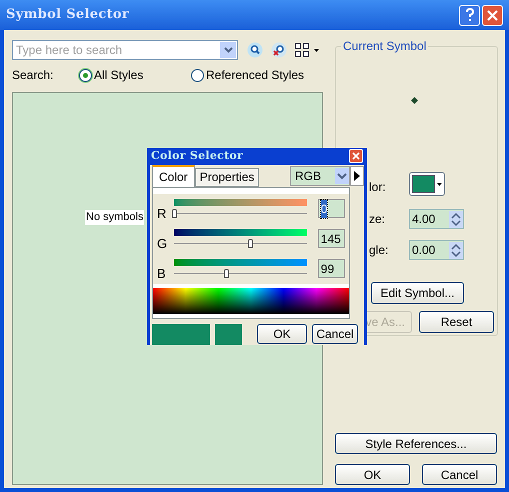 The width and height of the screenshot is (509, 492). I want to click on channel-label: B, so click(162, 273).